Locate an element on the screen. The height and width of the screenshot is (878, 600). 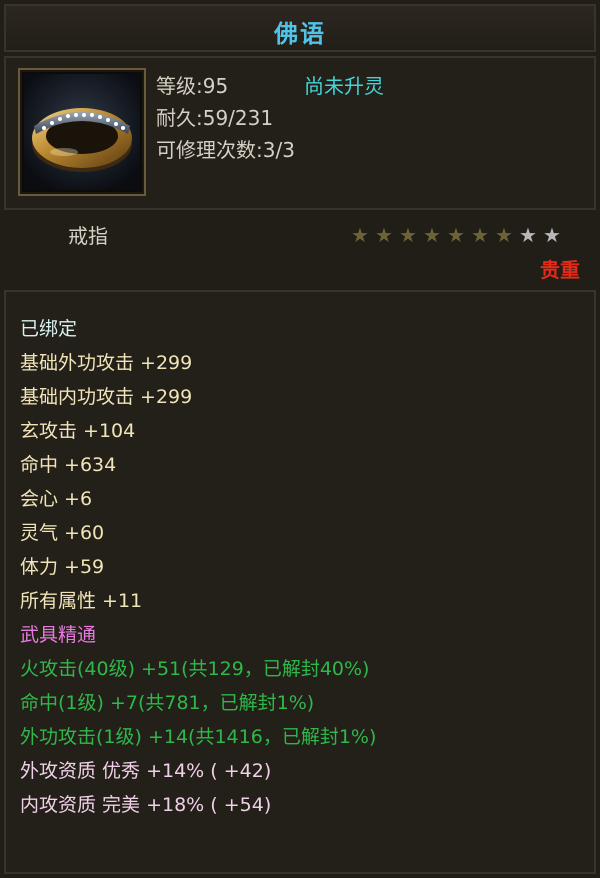
attr-line: 基础外功攻击 +299 is located at coordinates (106, 363).